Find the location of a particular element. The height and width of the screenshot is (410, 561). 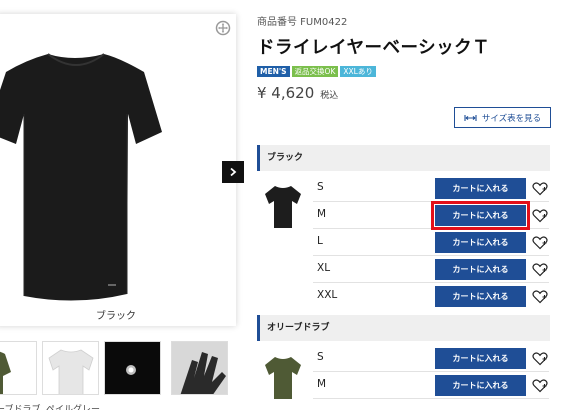

ruler-arrows-icon is located at coordinates (470, 117).